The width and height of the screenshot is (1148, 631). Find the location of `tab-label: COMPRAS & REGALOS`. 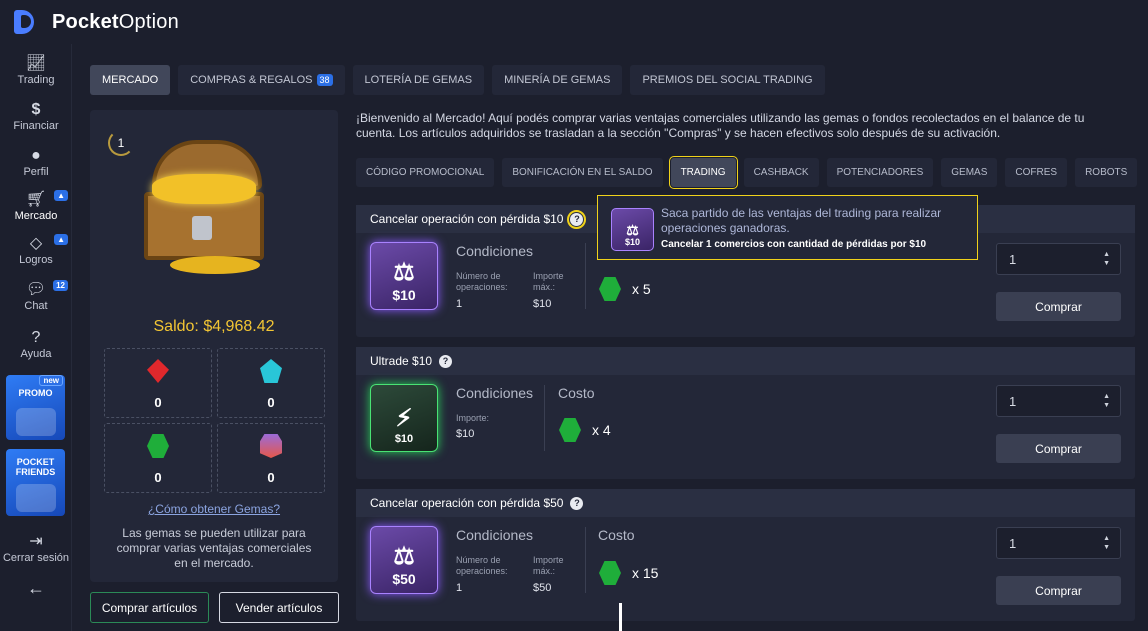

tab-label: COMPRAS & REGALOS is located at coordinates (251, 80).